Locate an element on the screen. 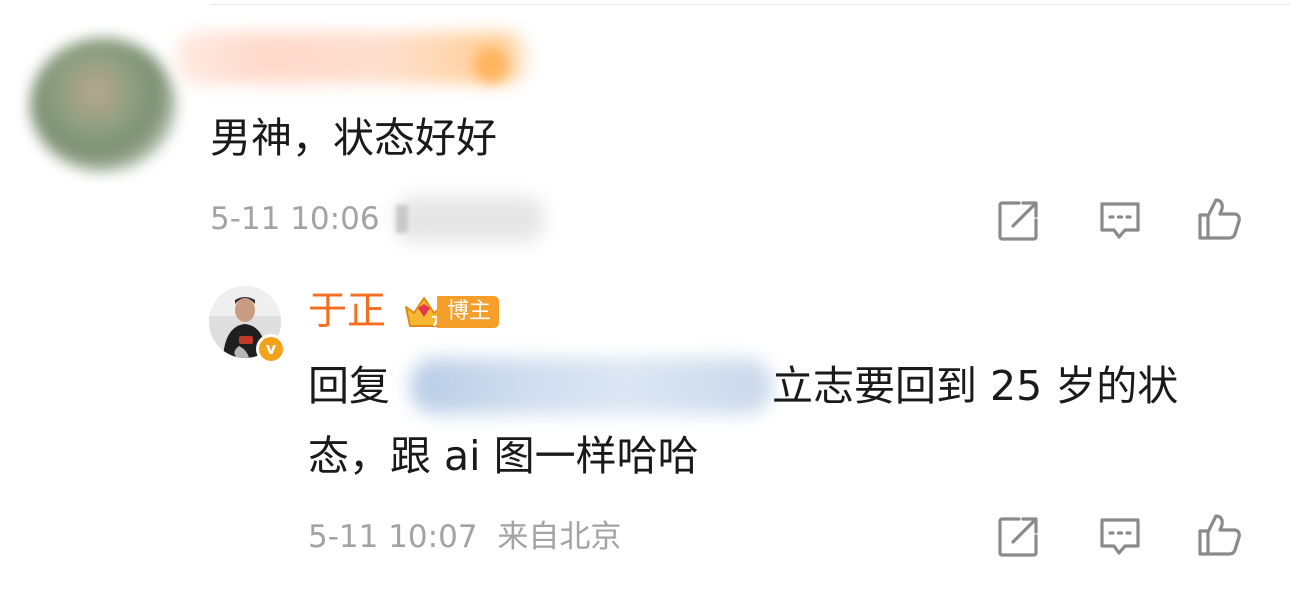 Image resolution: width=1290 pixels, height=591 pixels. reply-text-line2: 态，跟 ai 图一样哈哈 is located at coordinates (503, 456).